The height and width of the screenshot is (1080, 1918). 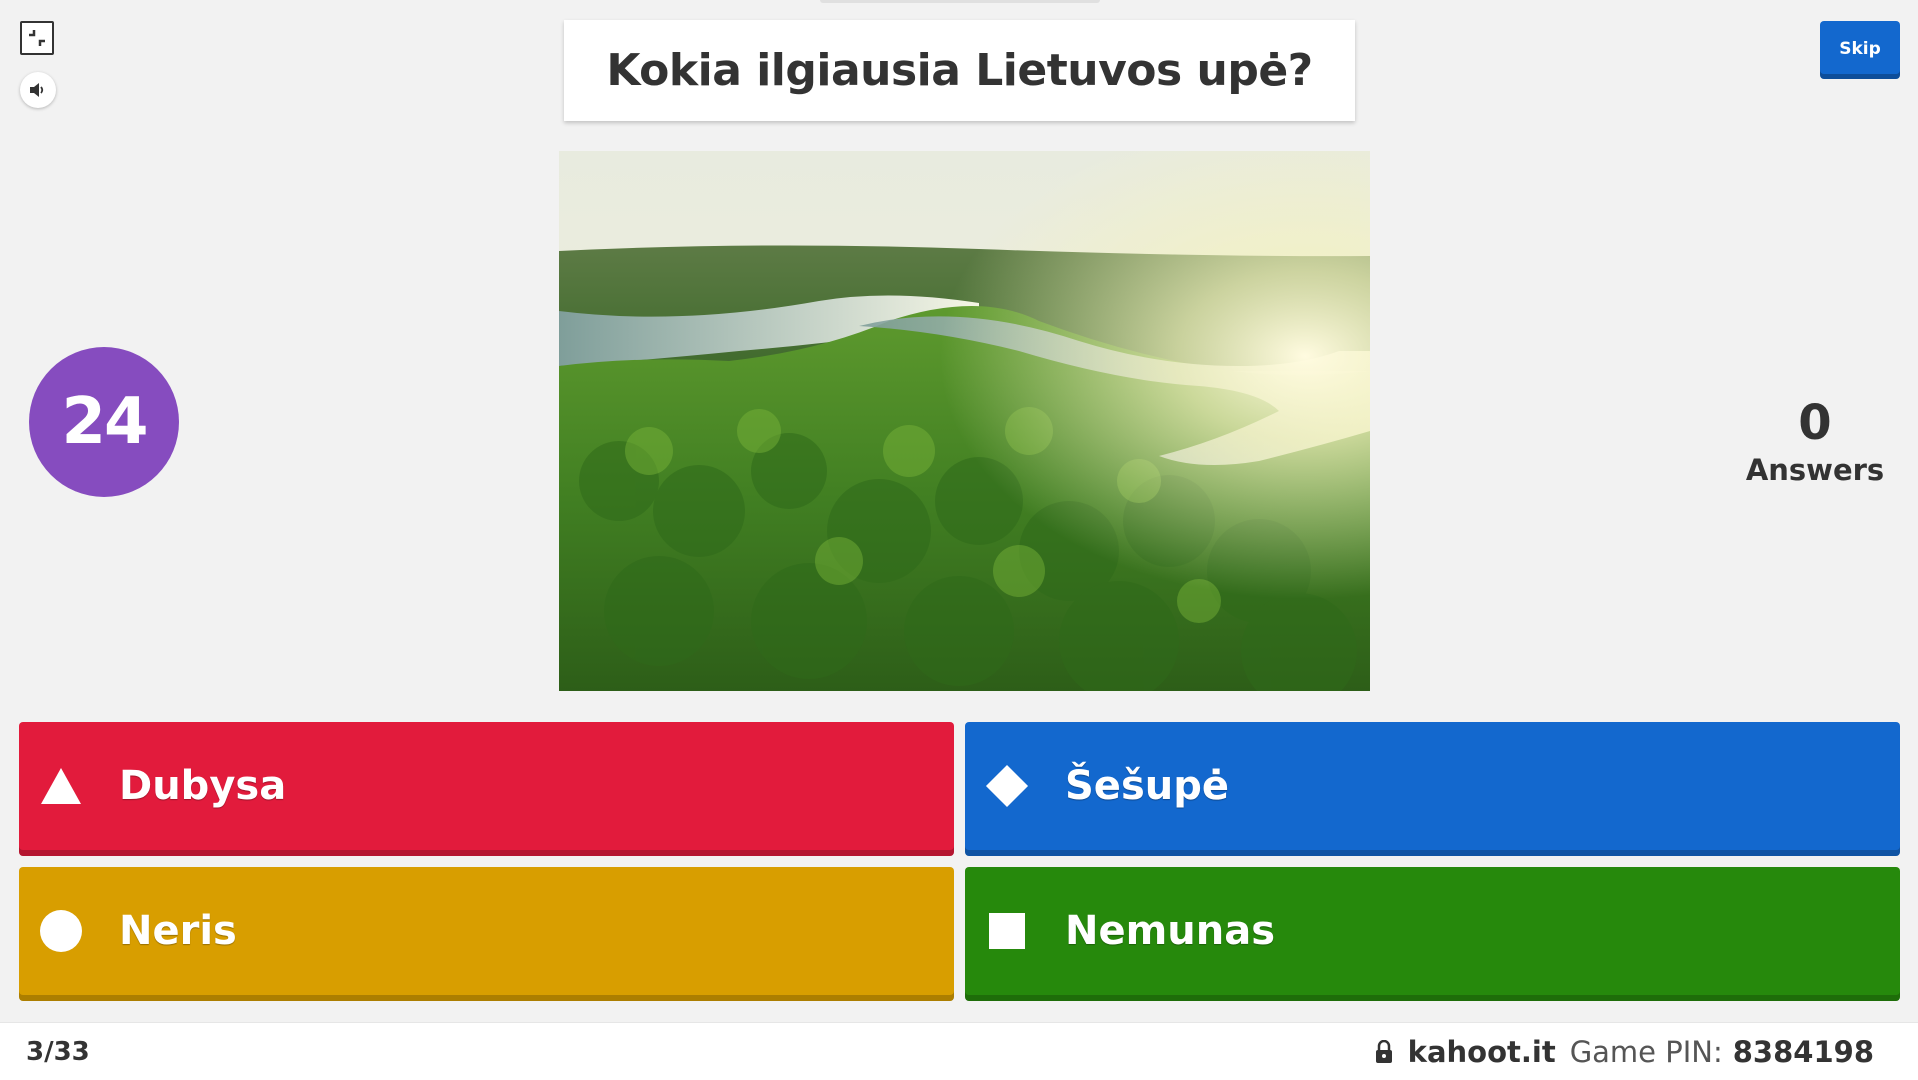 What do you see at coordinates (959, 1051) in the screenshot?
I see `footer-bar: 3/33 kahoot.it Game PIN: 8384198` at bounding box center [959, 1051].